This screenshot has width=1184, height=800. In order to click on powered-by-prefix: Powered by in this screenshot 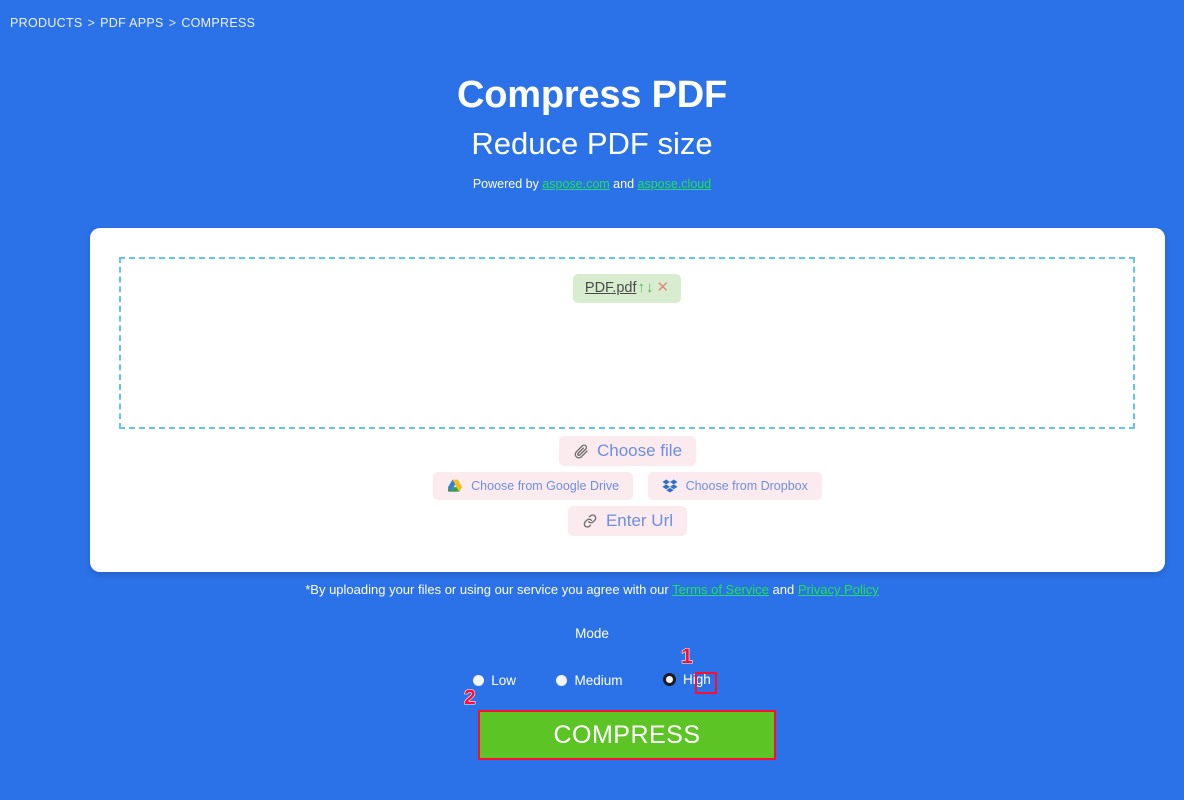, I will do `click(507, 184)`.